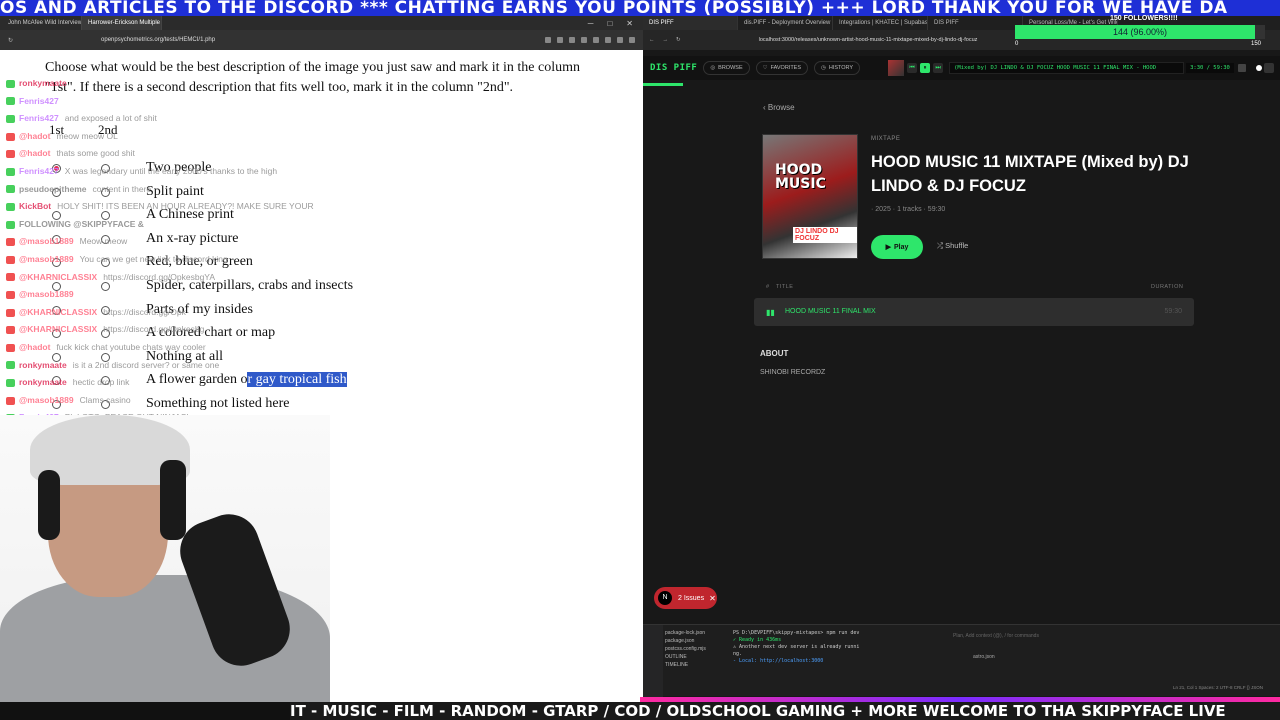 This screenshot has width=1280, height=720. Describe the element at coordinates (43, 294) in the screenshot. I see `chat-message: @masob1889` at that location.